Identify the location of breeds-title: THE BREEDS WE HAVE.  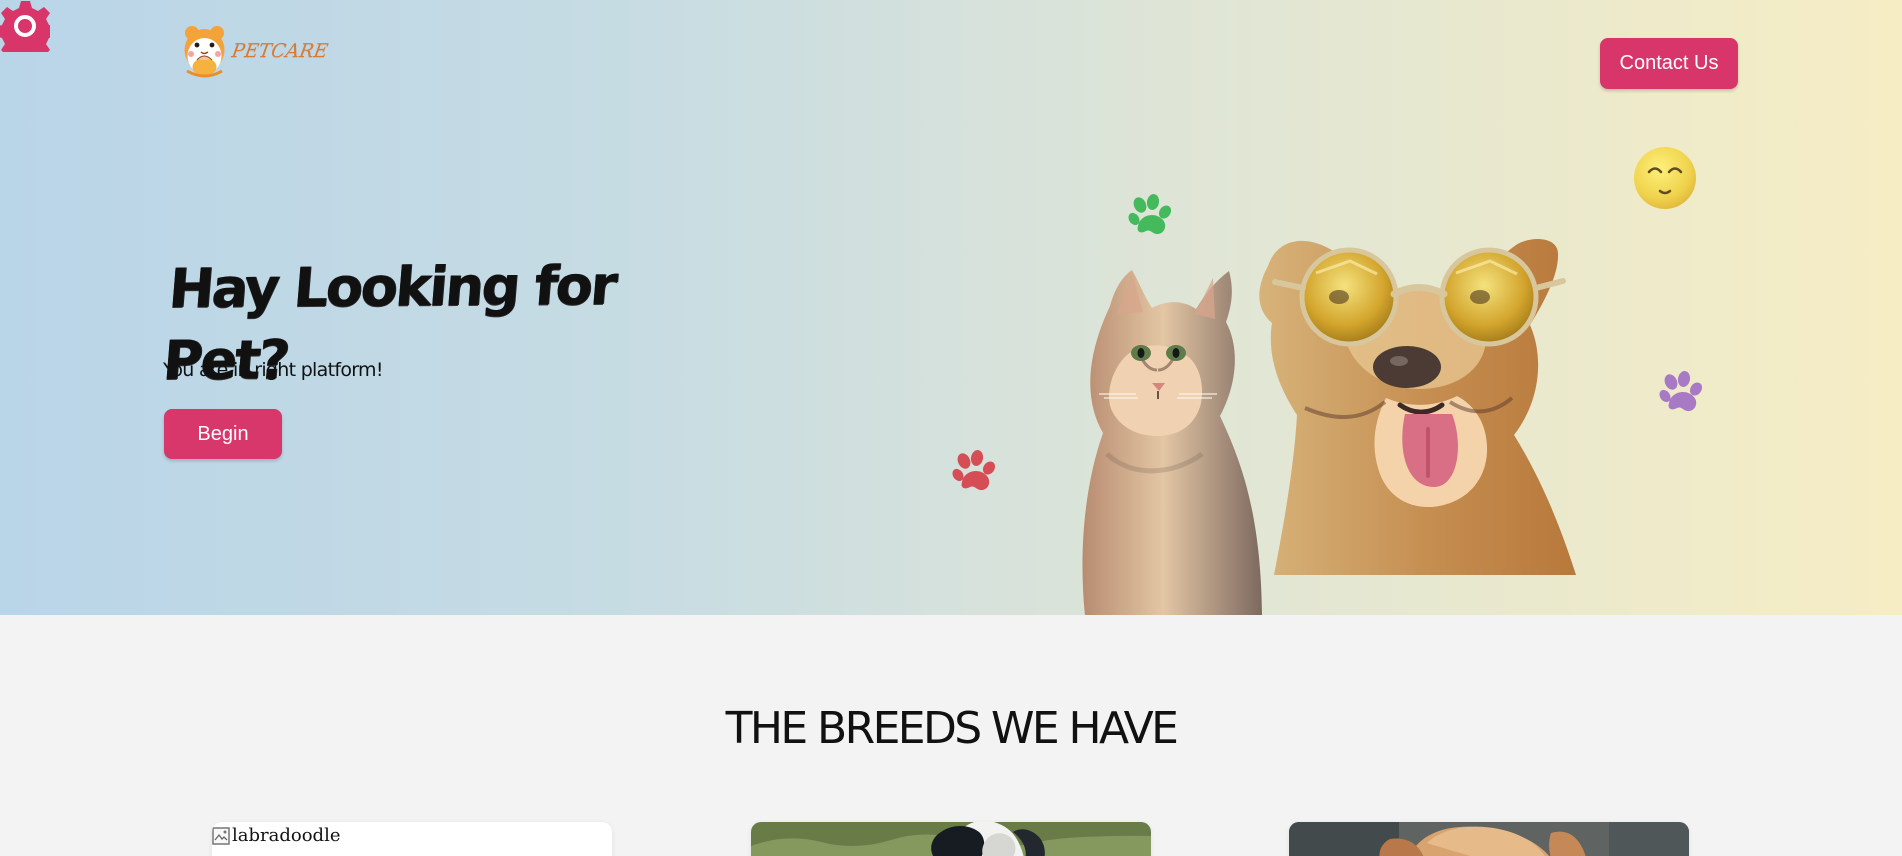
(952, 728).